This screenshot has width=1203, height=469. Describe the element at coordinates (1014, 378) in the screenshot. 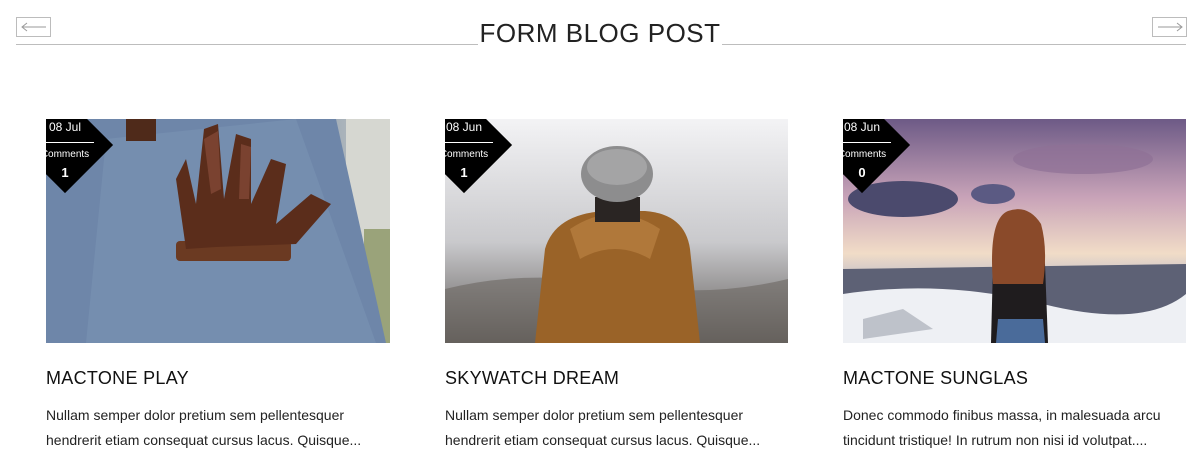

I see `post-title-link: MACTONE SUNGLAS` at that location.